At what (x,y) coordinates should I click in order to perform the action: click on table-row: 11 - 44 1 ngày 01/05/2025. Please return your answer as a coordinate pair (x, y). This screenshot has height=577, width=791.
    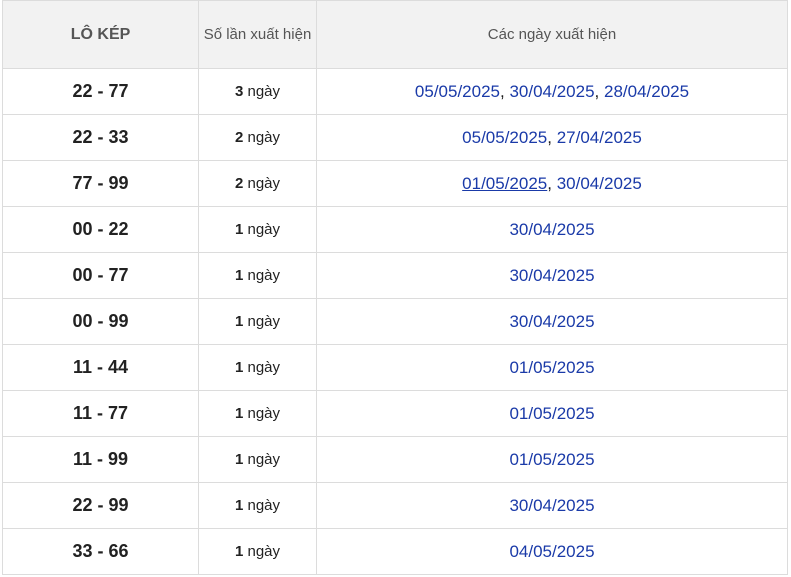
    Looking at the image, I should click on (395, 367).